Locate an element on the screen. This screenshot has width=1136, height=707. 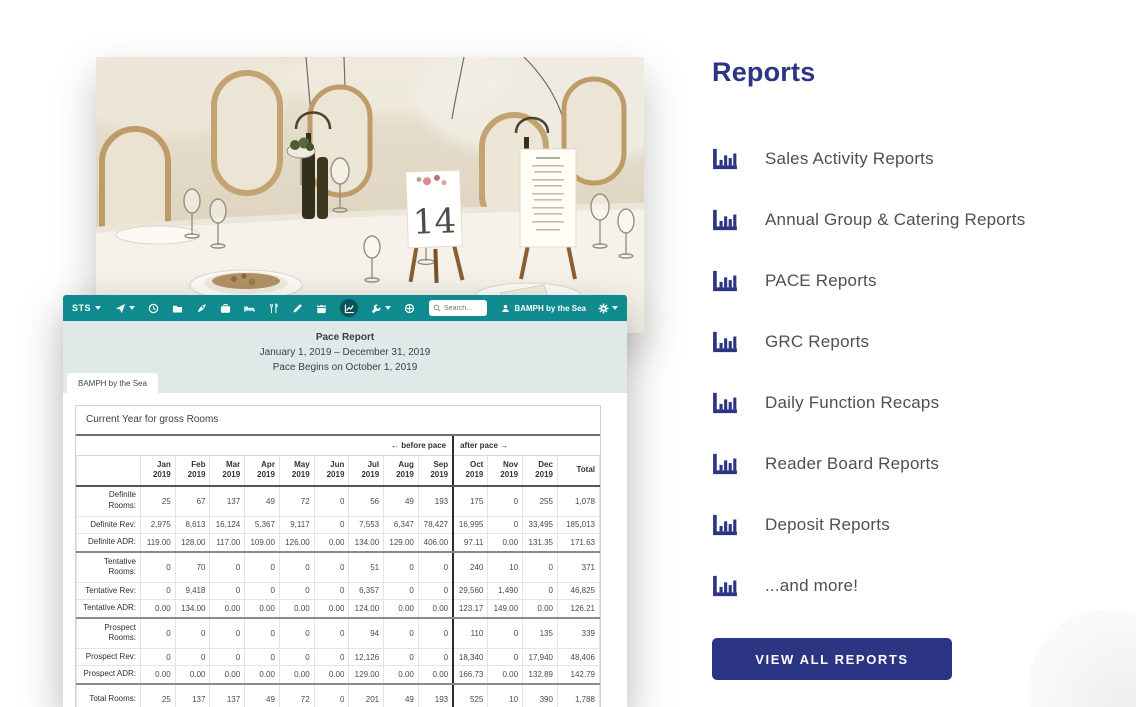
report-list-label: Annual Group & Catering Reports is located at coordinates (895, 219).